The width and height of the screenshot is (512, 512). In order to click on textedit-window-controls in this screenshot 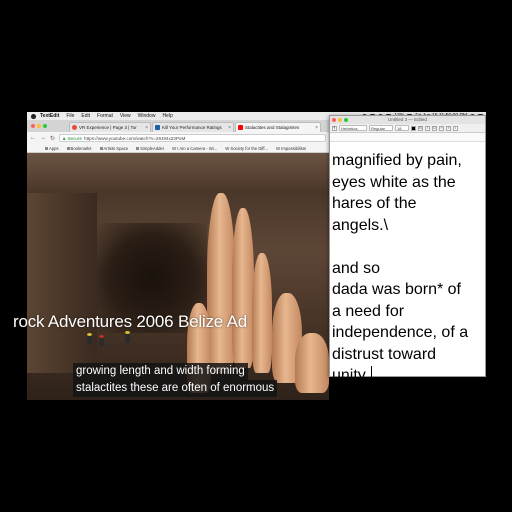, I will do `click(340, 120)`.